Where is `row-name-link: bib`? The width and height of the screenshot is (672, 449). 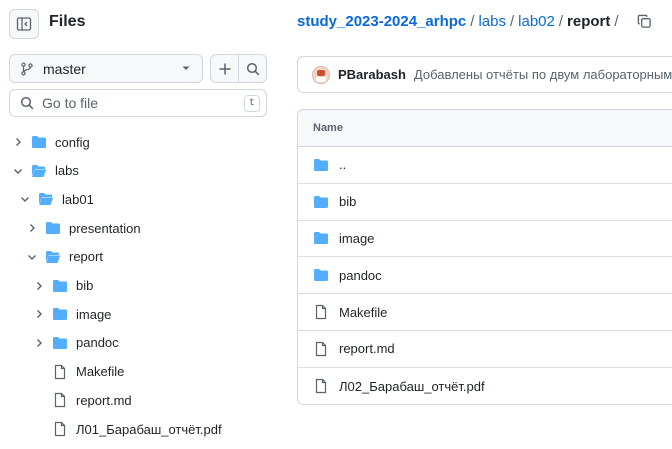
row-name-link: bib is located at coordinates (347, 201).